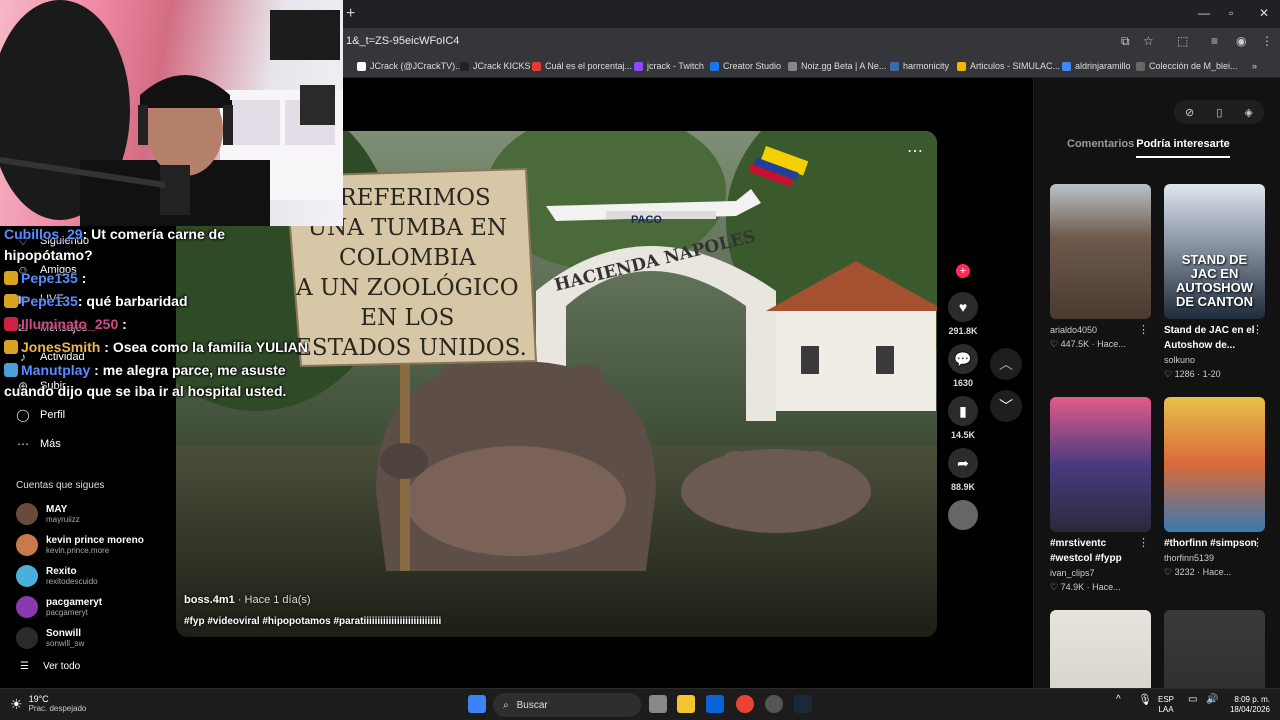 This screenshot has width=1280, height=720. What do you see at coordinates (915, 151) in the screenshot?
I see `video-more-icon: ⋯` at bounding box center [915, 151].